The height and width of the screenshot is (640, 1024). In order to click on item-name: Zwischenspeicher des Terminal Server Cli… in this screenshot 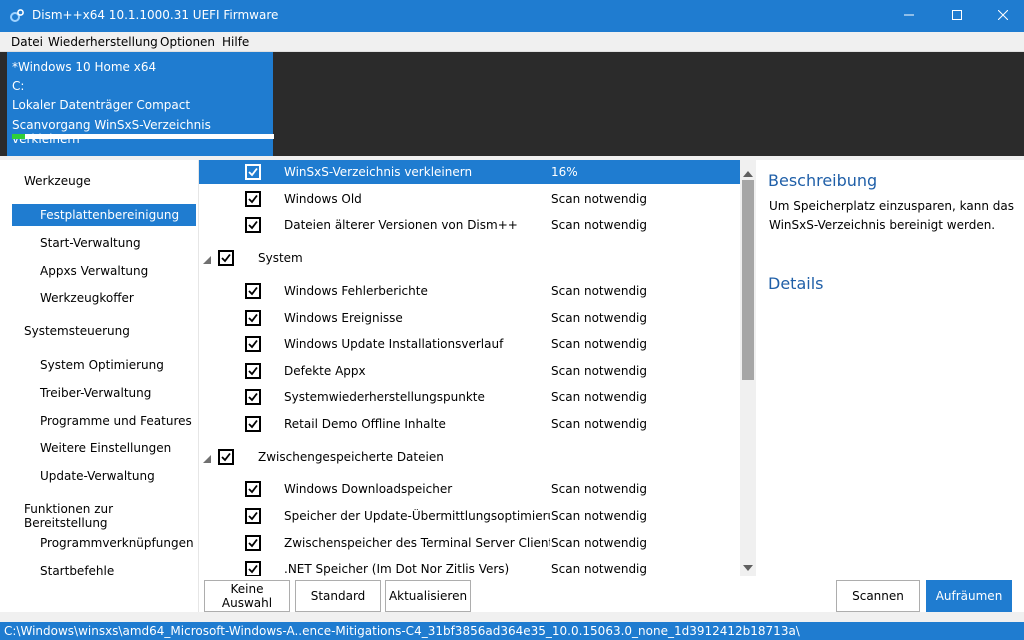, I will do `click(417, 543)`.